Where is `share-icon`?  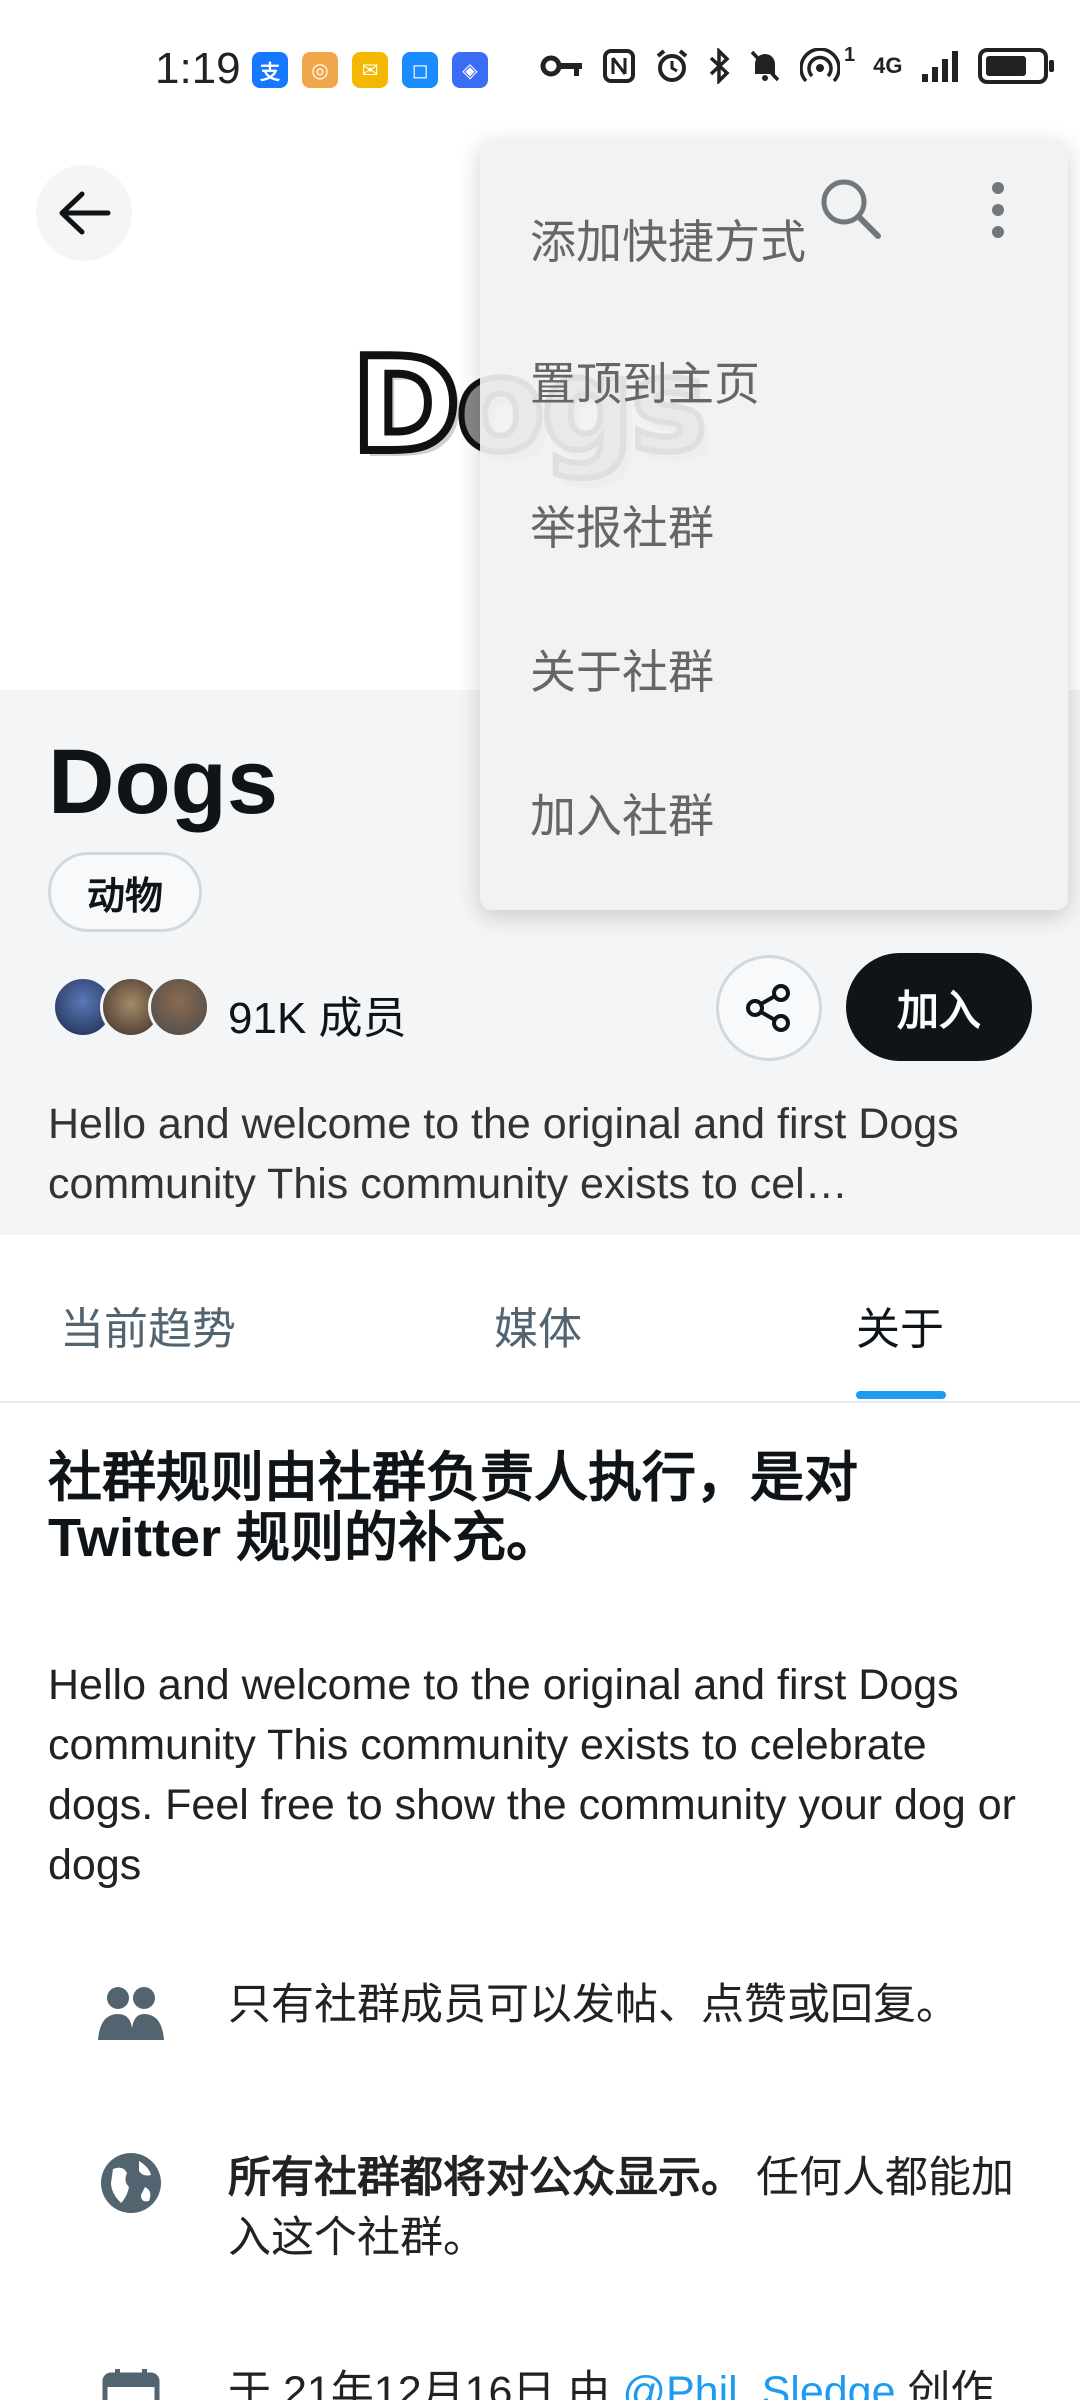
share-icon is located at coordinates (768, 1008).